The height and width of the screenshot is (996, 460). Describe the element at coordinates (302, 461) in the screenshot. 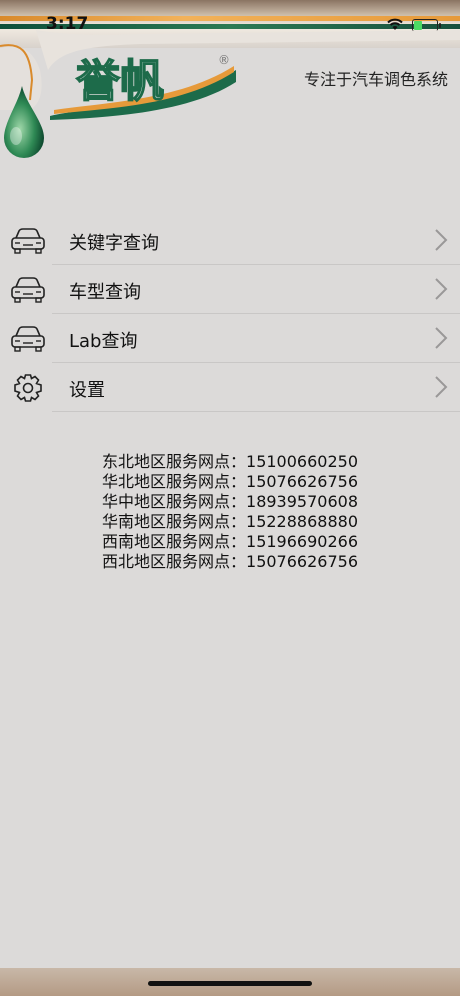

I see `contact-phone: 15100660250` at that location.